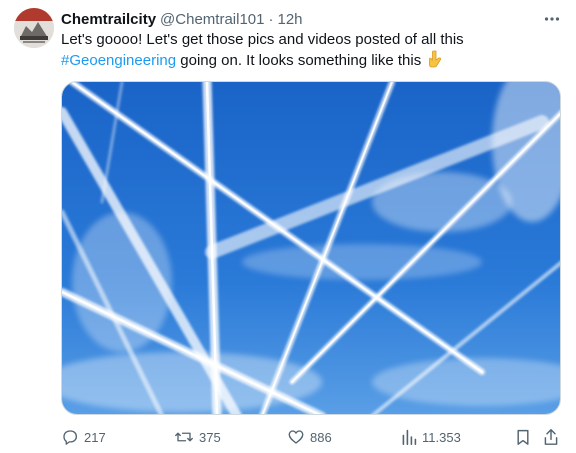 The width and height of the screenshot is (576, 453). Describe the element at coordinates (435, 62) in the screenshot. I see `point-down-emoji` at that location.